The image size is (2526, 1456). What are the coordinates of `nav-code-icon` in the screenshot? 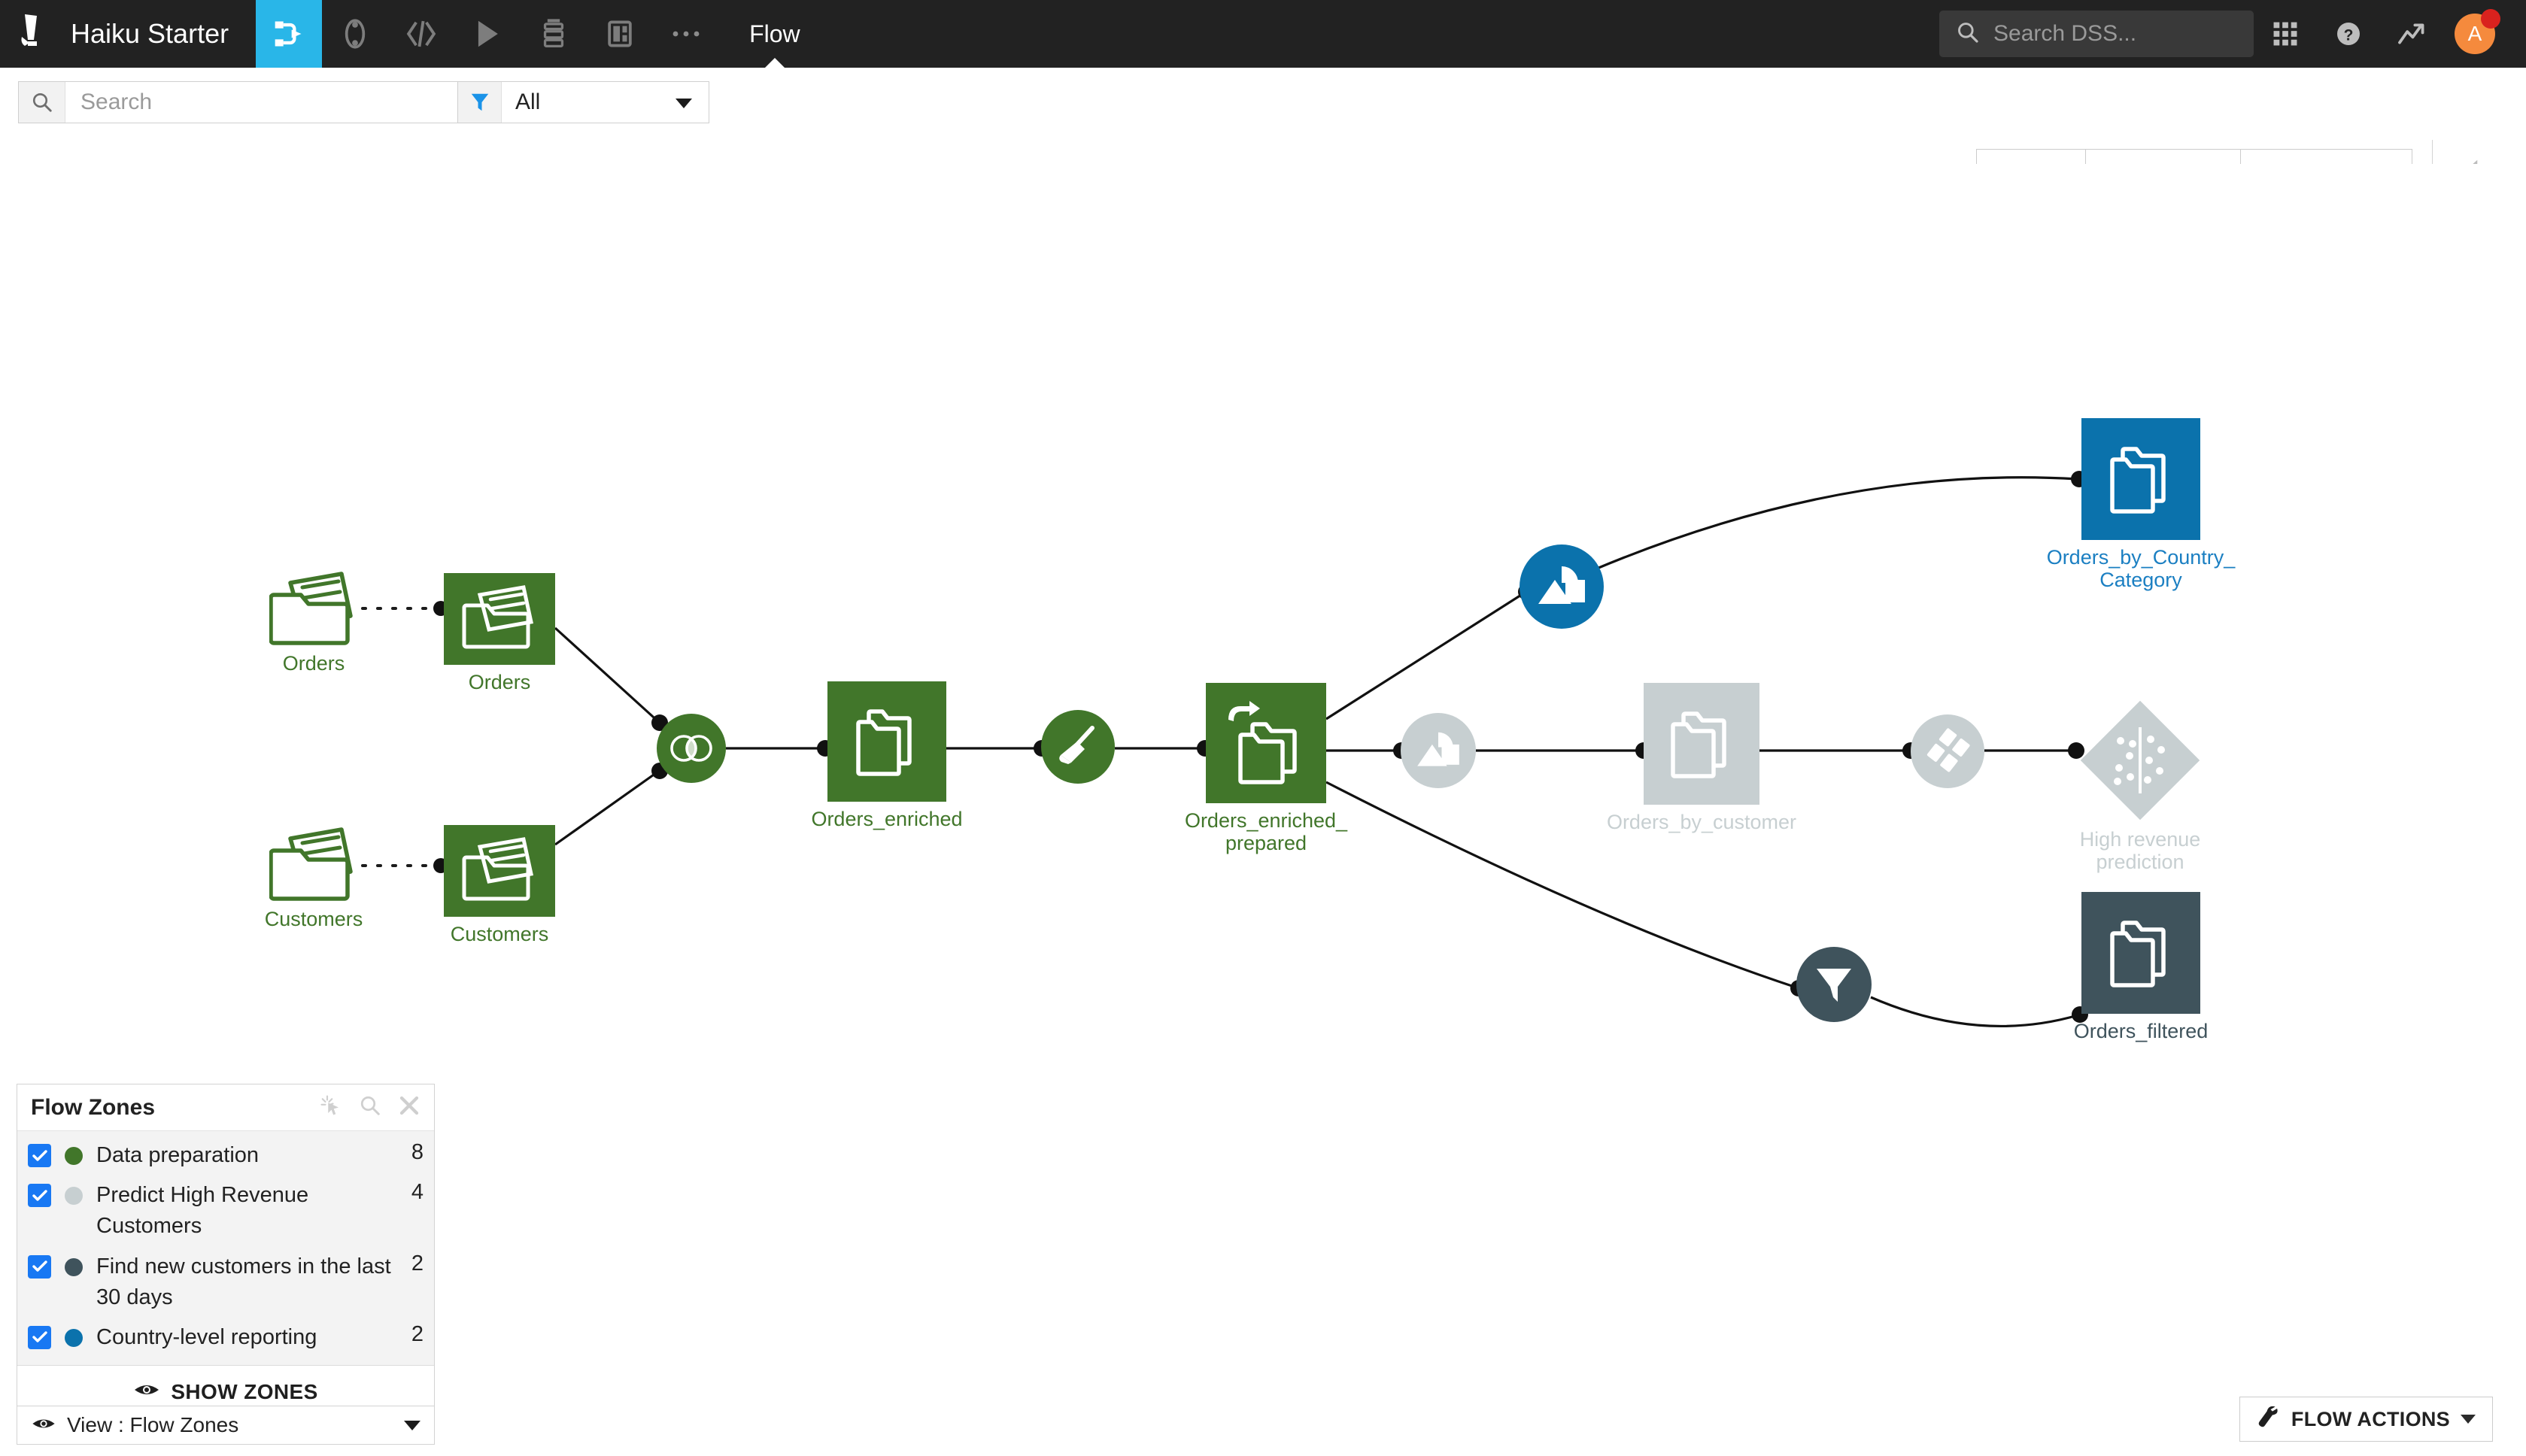 It's located at (421, 34).